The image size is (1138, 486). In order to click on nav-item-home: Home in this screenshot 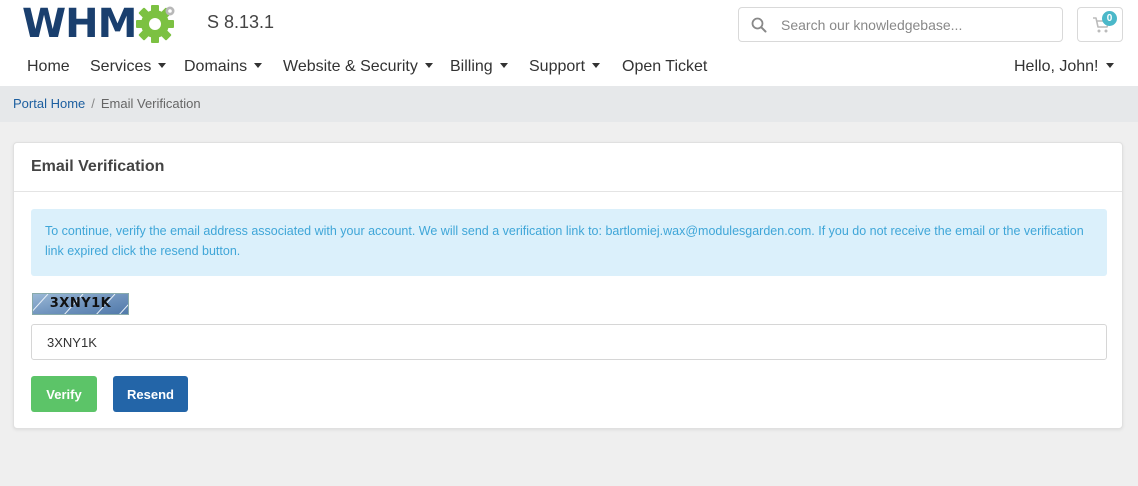, I will do `click(48, 67)`.